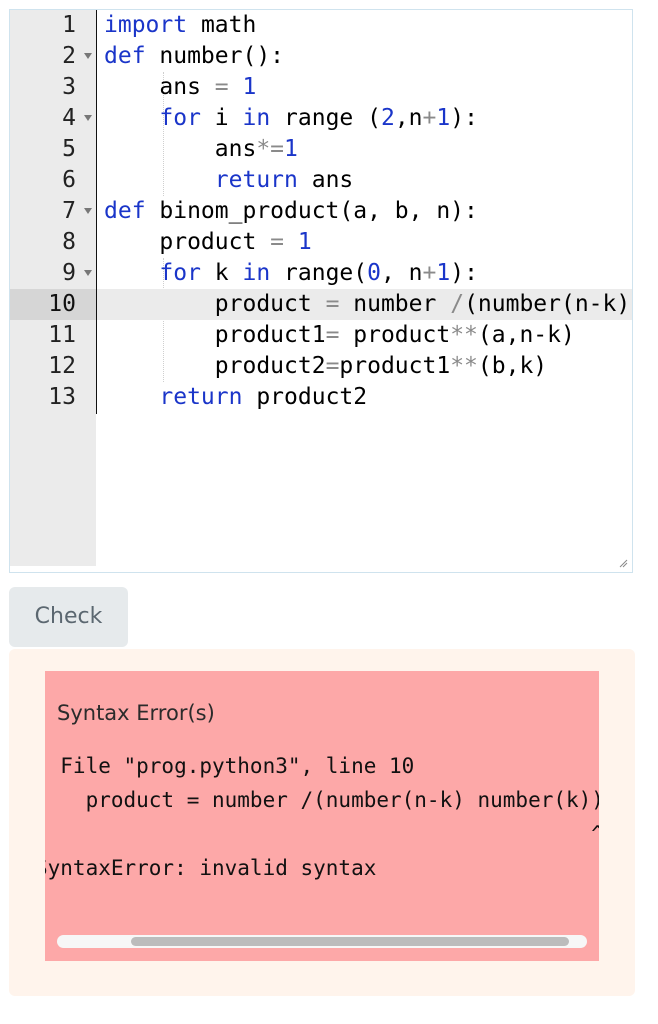 The height and width of the screenshot is (1024, 658). What do you see at coordinates (53, 87) in the screenshot?
I see `line-number: 3` at bounding box center [53, 87].